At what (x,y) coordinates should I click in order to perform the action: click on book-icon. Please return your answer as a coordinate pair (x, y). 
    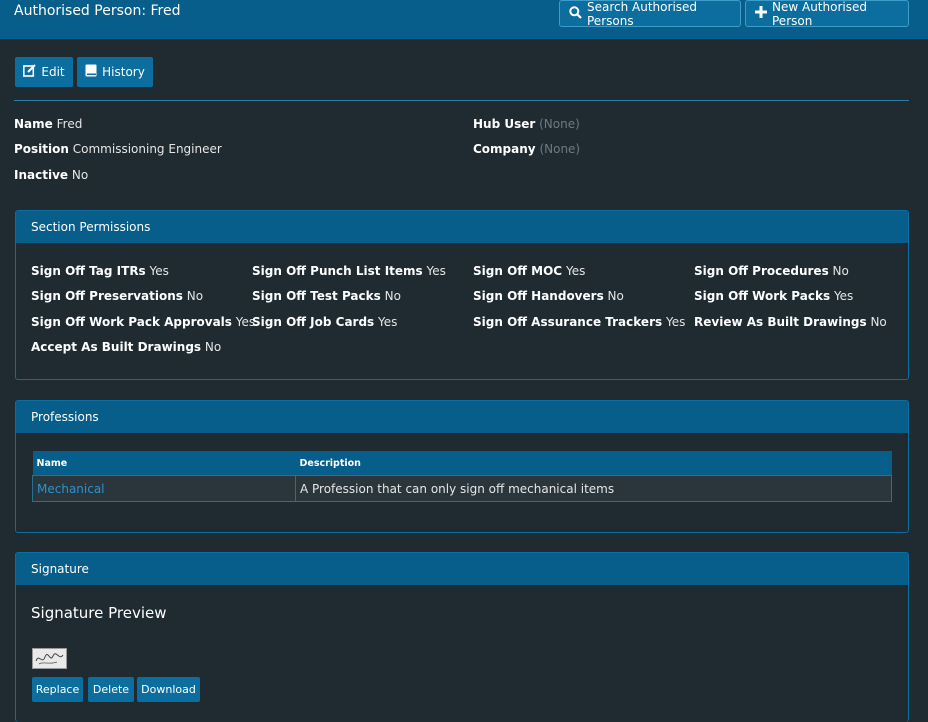
    Looking at the image, I should click on (91, 72).